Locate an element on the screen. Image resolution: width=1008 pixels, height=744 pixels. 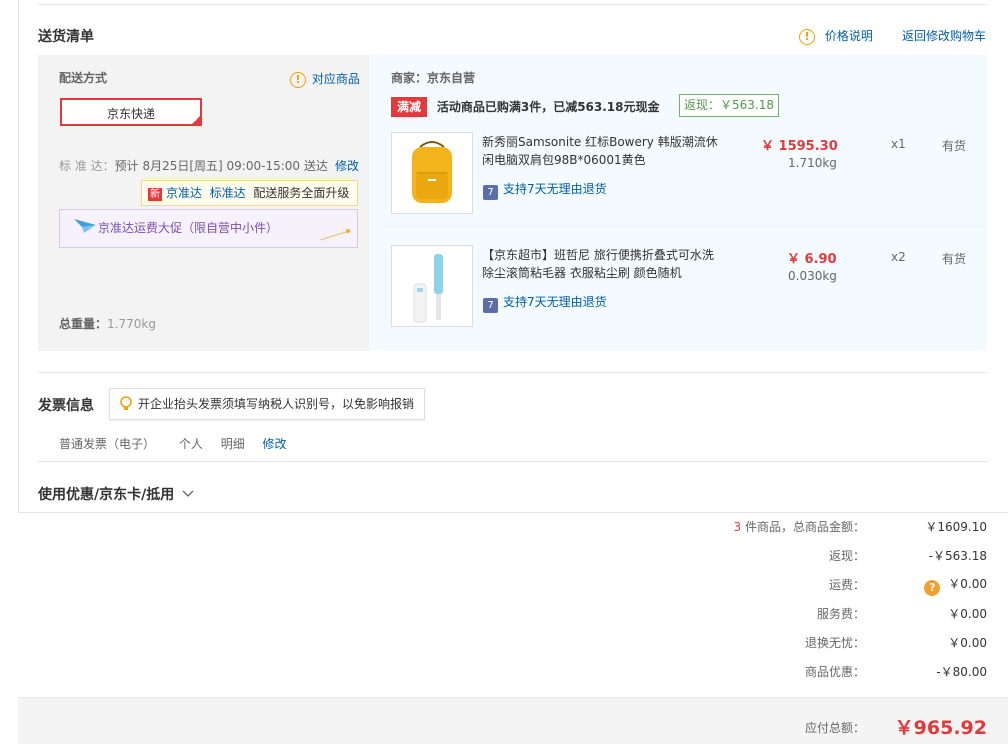
top-divider is located at coordinates (513, 4).